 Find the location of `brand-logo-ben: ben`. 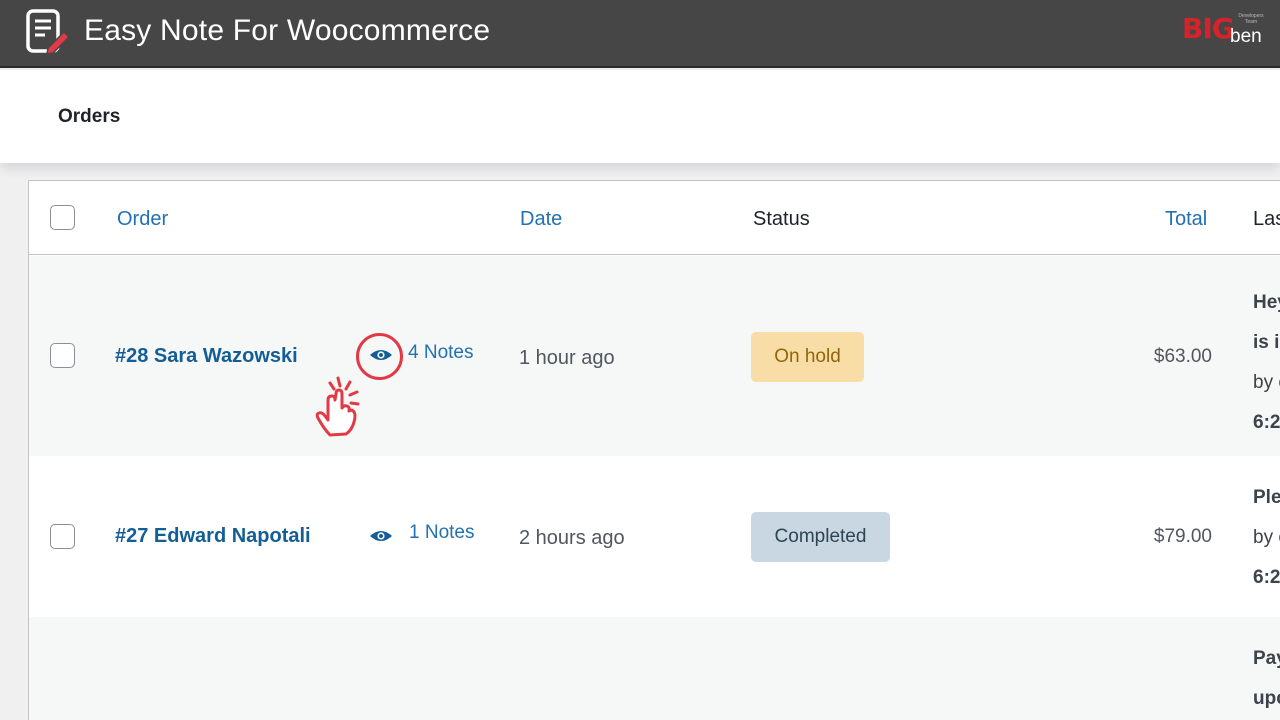

brand-logo-ben: ben is located at coordinates (1246, 36).